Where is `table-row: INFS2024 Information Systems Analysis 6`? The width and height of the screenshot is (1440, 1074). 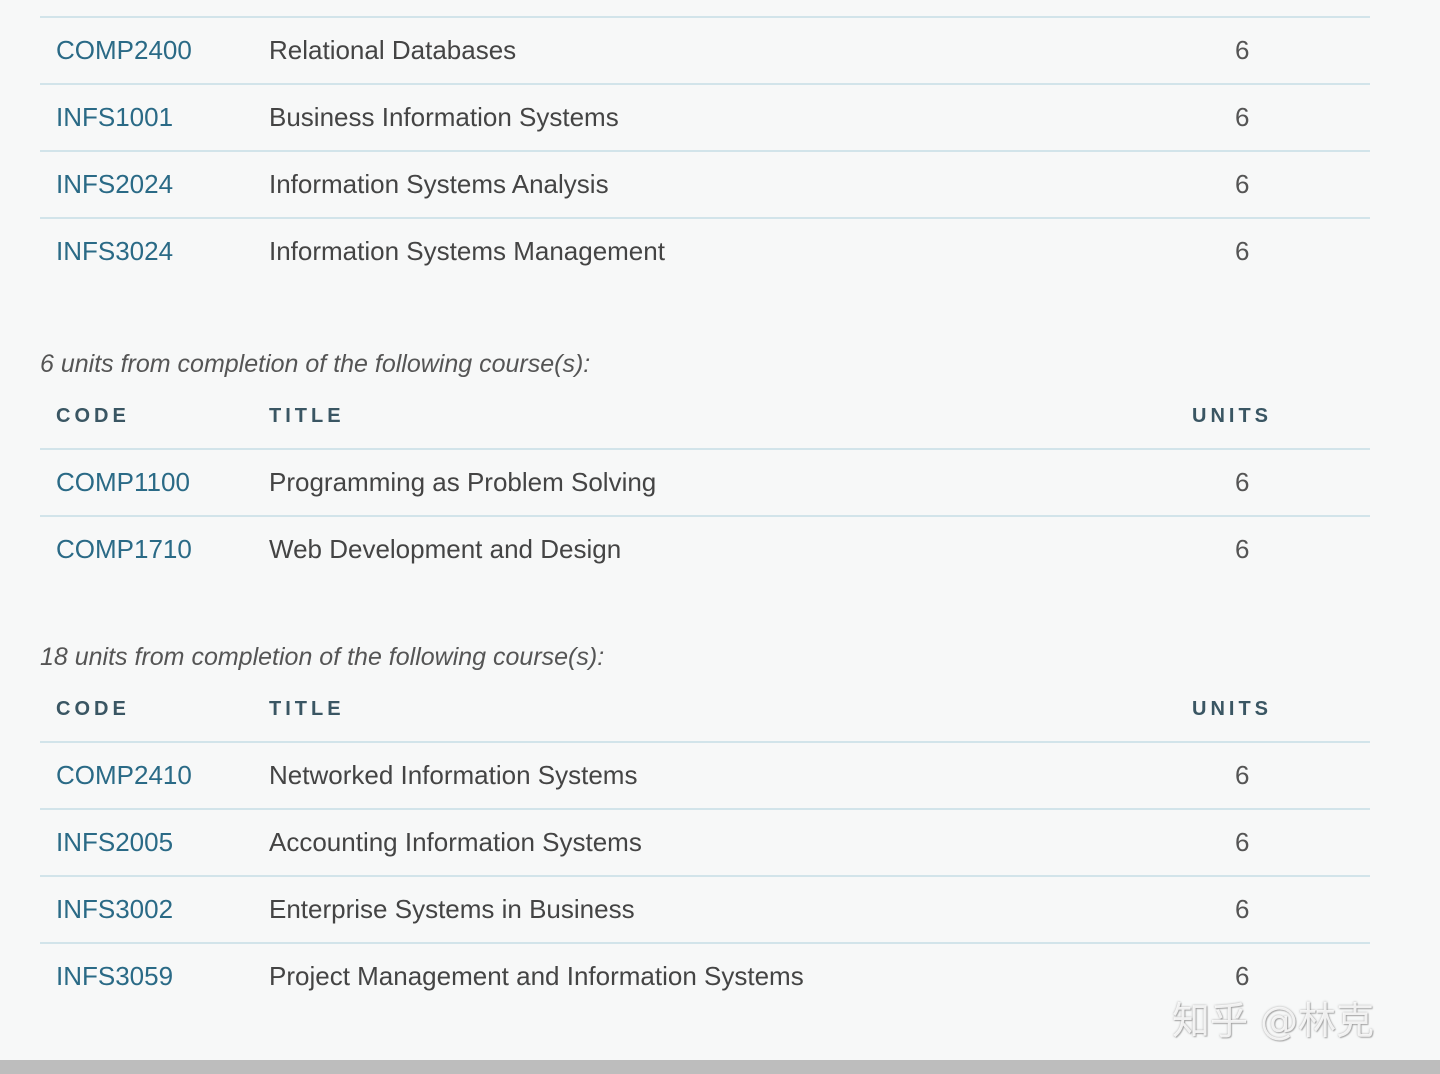
table-row: INFS2024 Information Systems Analysis 6 is located at coordinates (705, 185).